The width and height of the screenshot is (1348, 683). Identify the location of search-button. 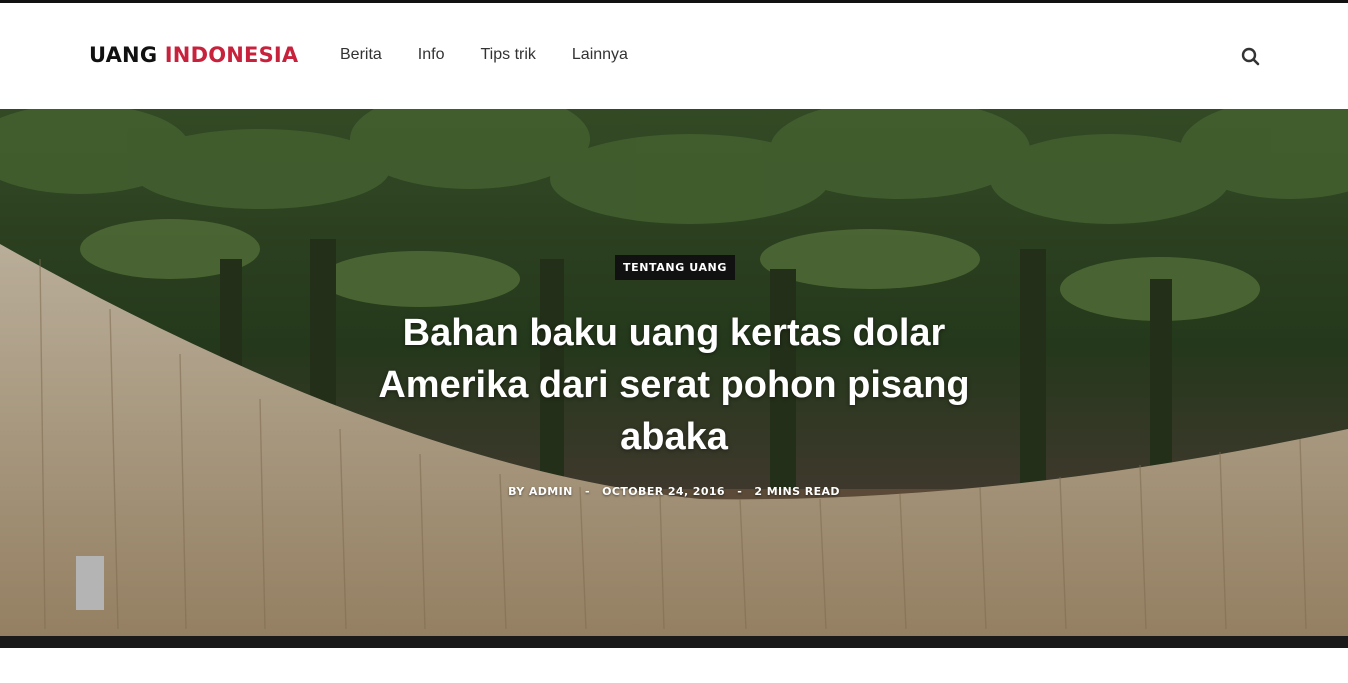
(1251, 57).